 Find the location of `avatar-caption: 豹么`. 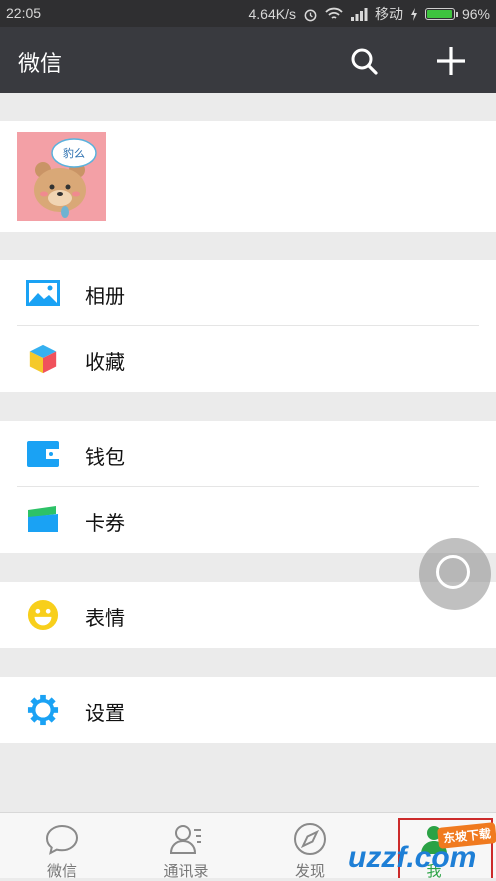

avatar-caption: 豹么 is located at coordinates (74, 153).